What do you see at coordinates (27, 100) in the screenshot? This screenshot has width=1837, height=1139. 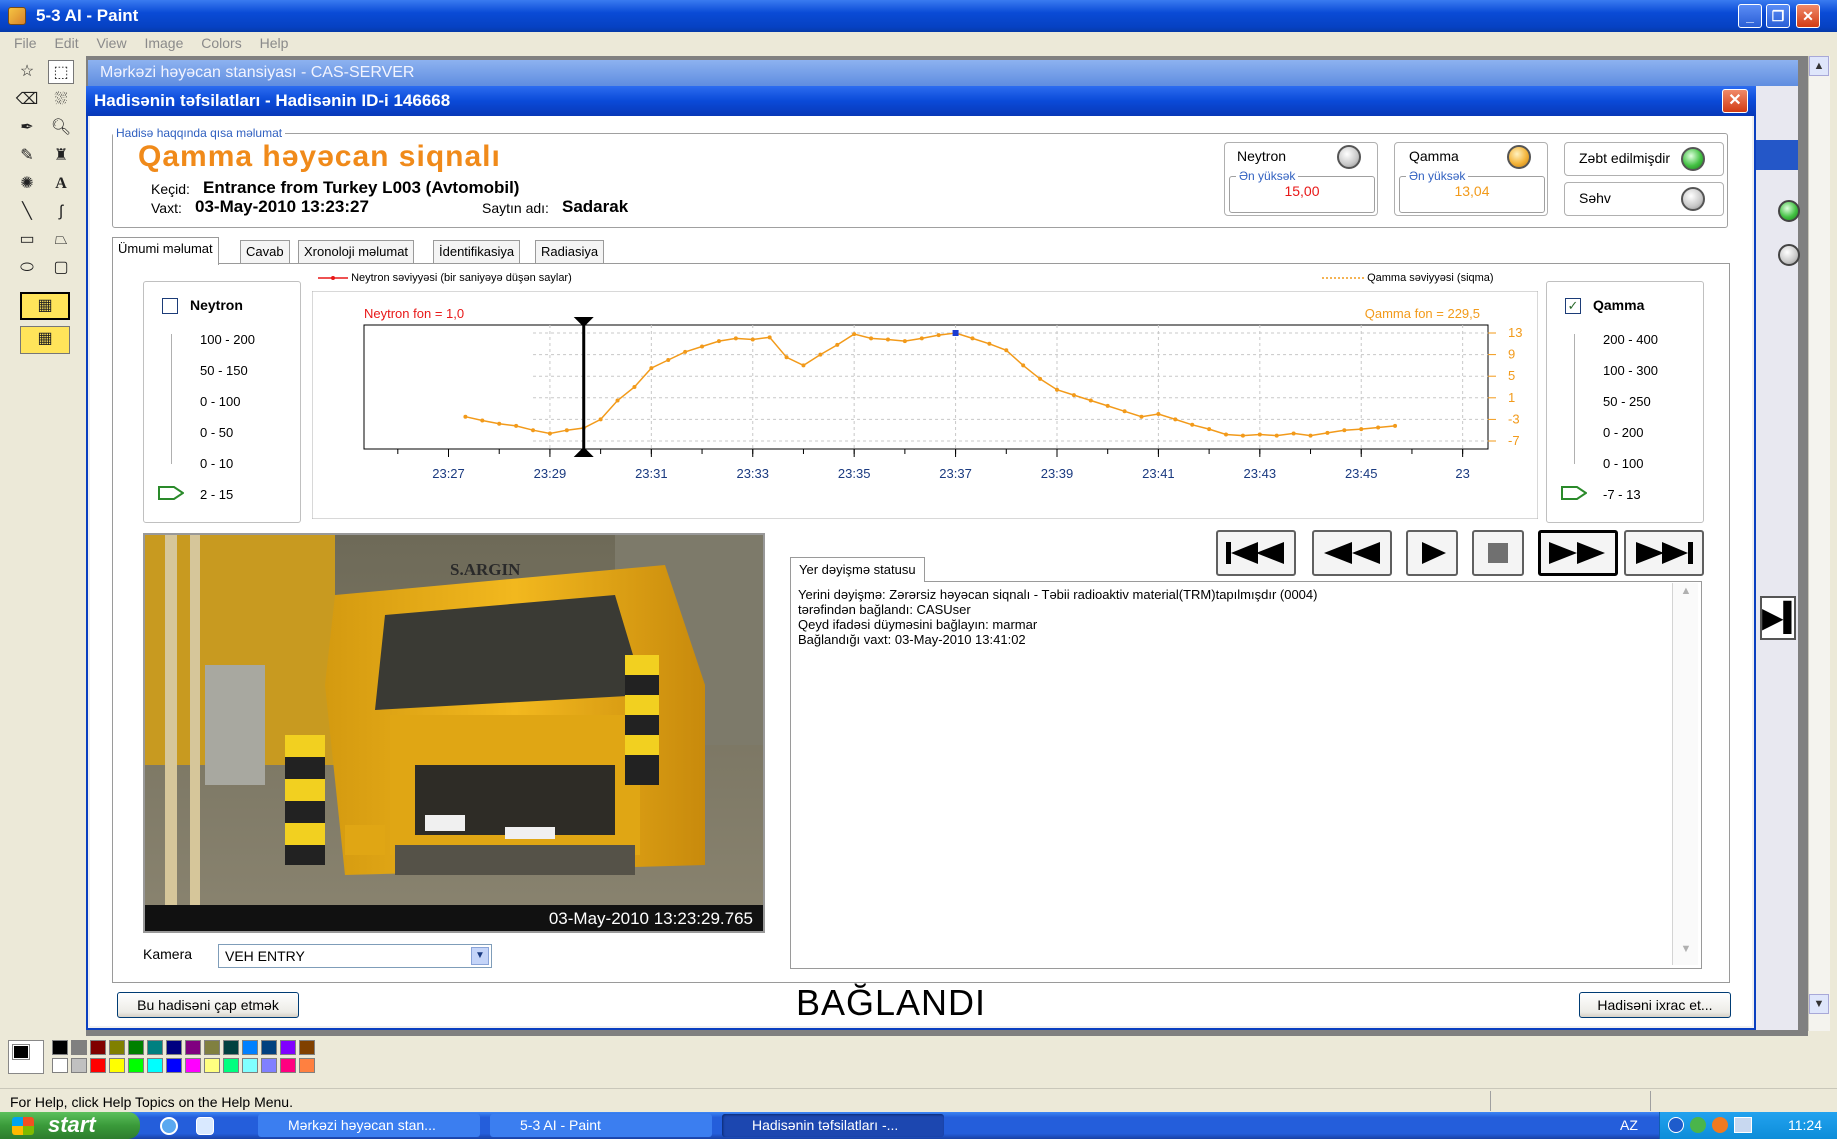 I see `eraser-icon: ⌫` at bounding box center [27, 100].